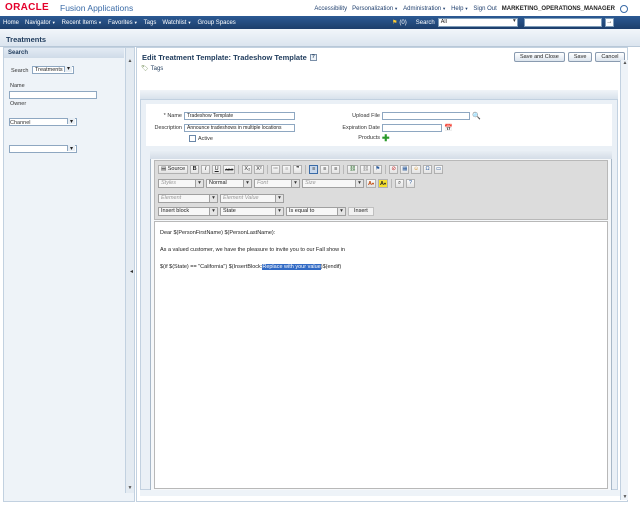 Image resolution: width=640 pixels, height=512 pixels. I want to click on tags-label: Tags, so click(157, 68).